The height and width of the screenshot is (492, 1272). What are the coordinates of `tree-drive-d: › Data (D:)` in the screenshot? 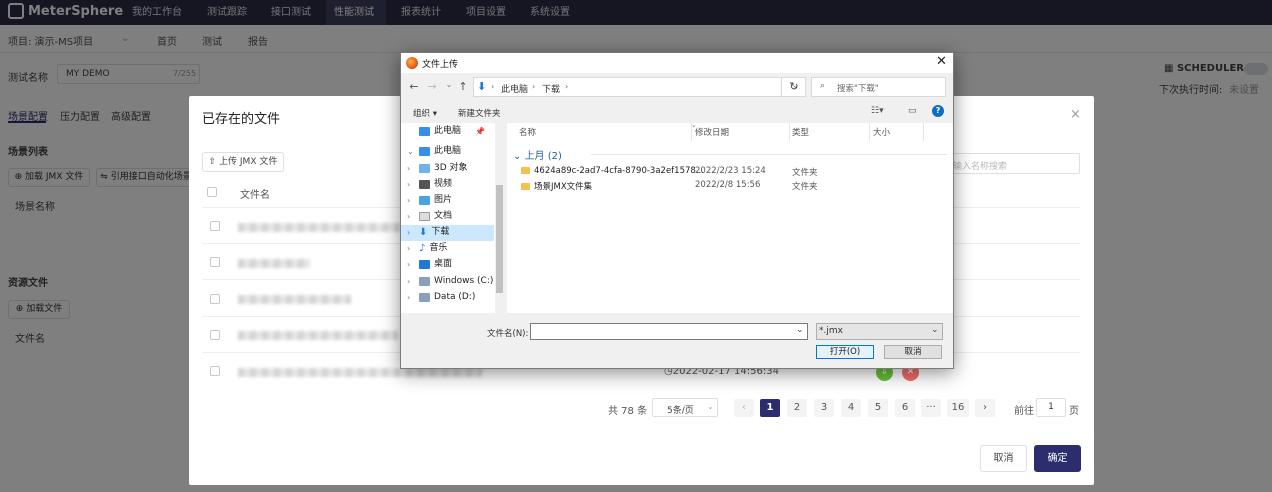 It's located at (441, 297).